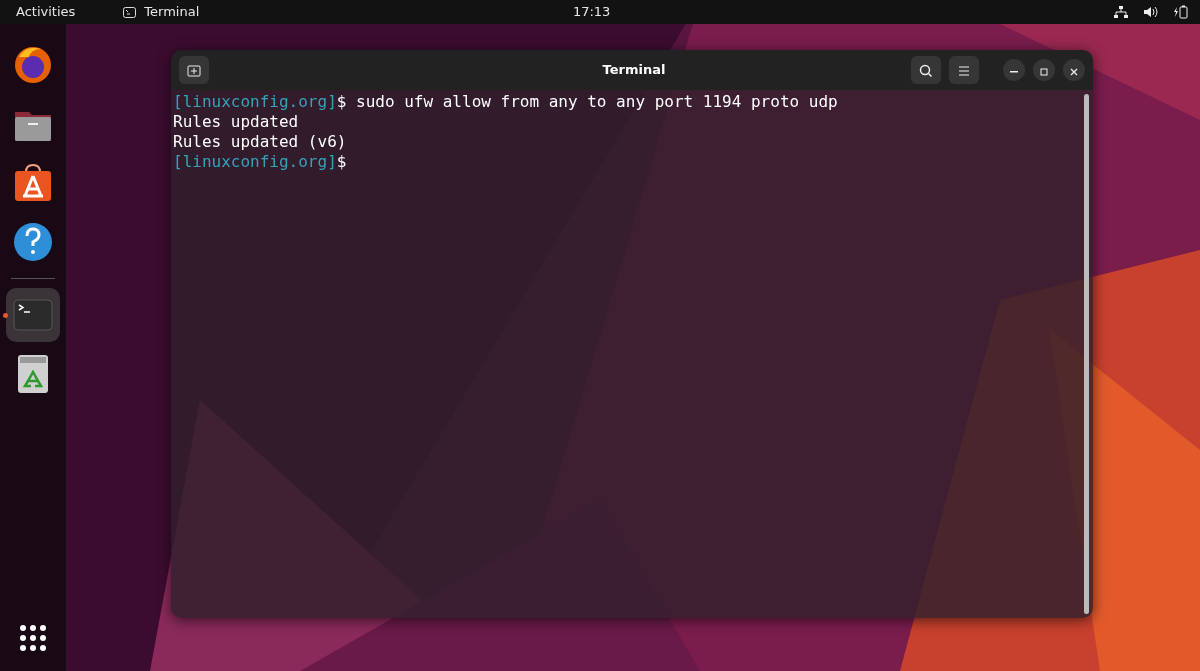 This screenshot has width=1200, height=671. I want to click on clock: 17:13, so click(656, 12).